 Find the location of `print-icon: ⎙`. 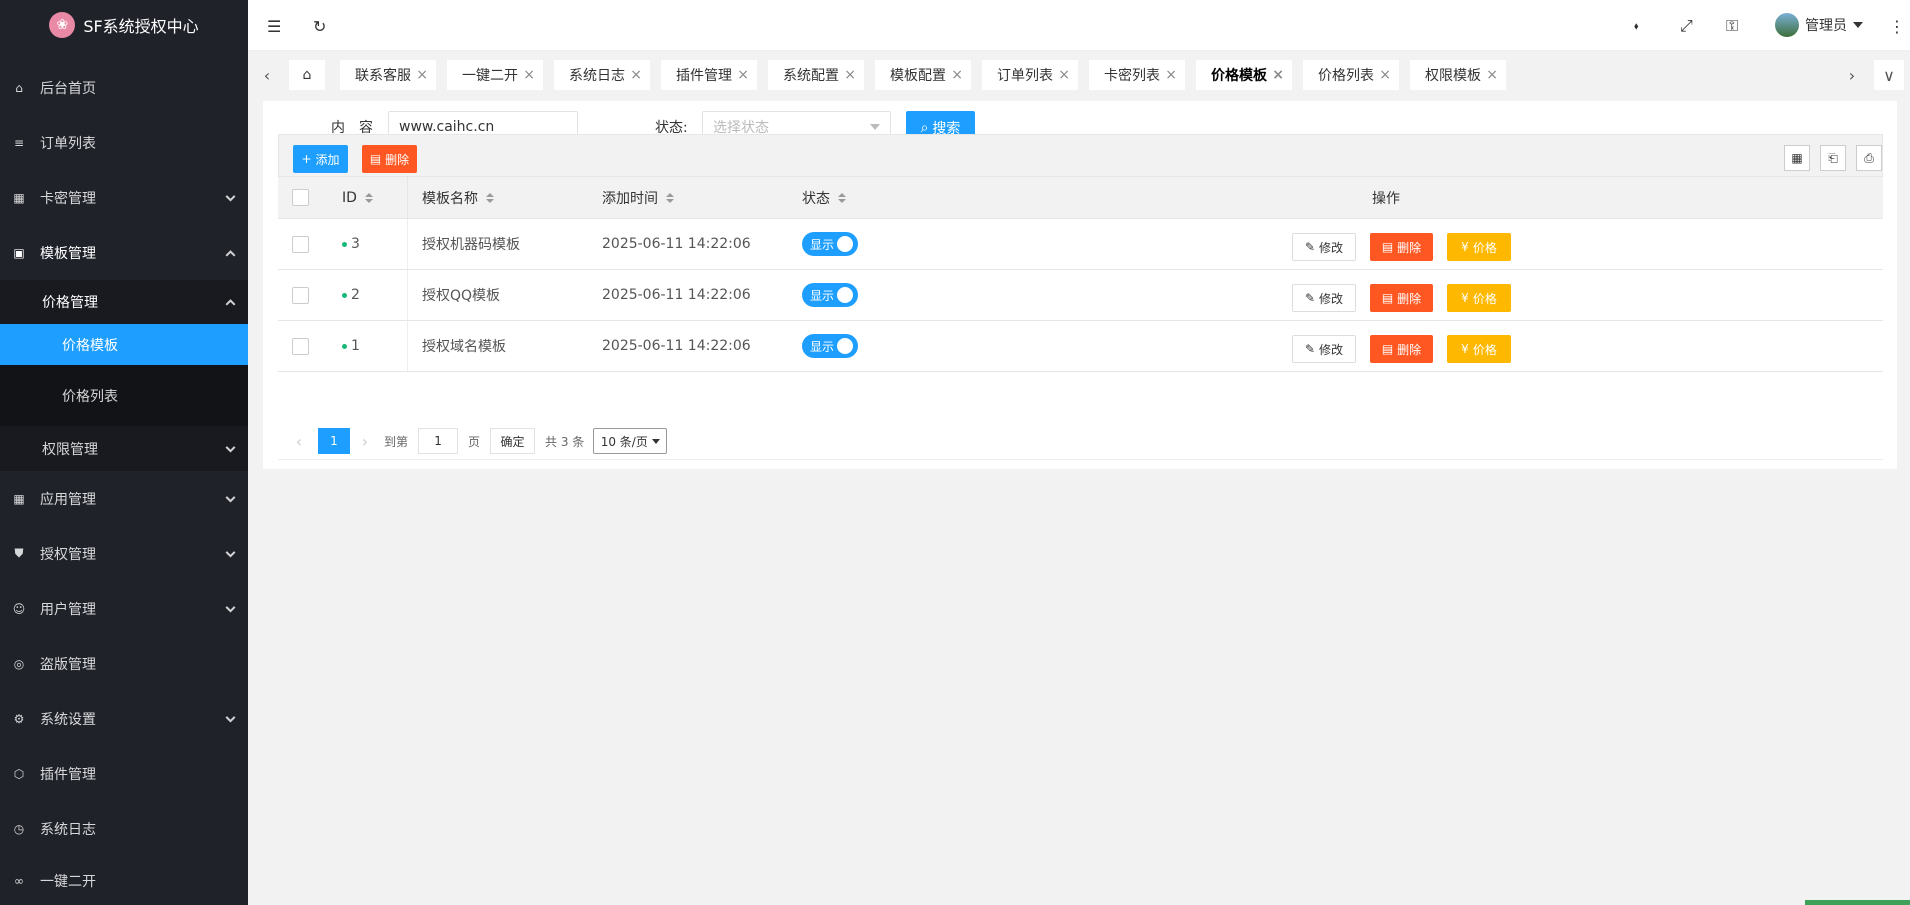

print-icon: ⎙ is located at coordinates (1869, 158).